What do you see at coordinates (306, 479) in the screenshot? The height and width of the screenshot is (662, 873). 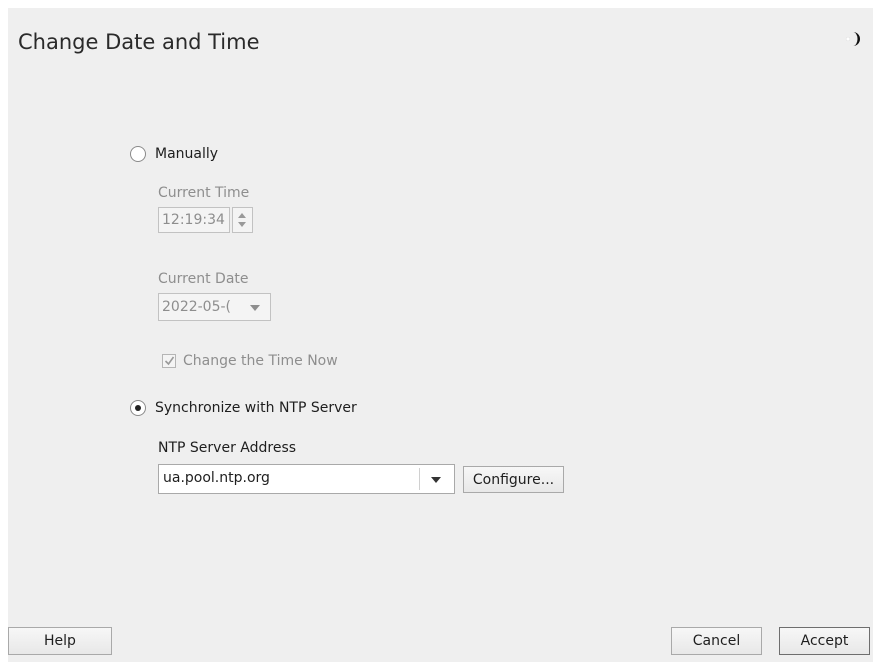 I see `ntp-server-combo: ua.pool.ntp.org` at bounding box center [306, 479].